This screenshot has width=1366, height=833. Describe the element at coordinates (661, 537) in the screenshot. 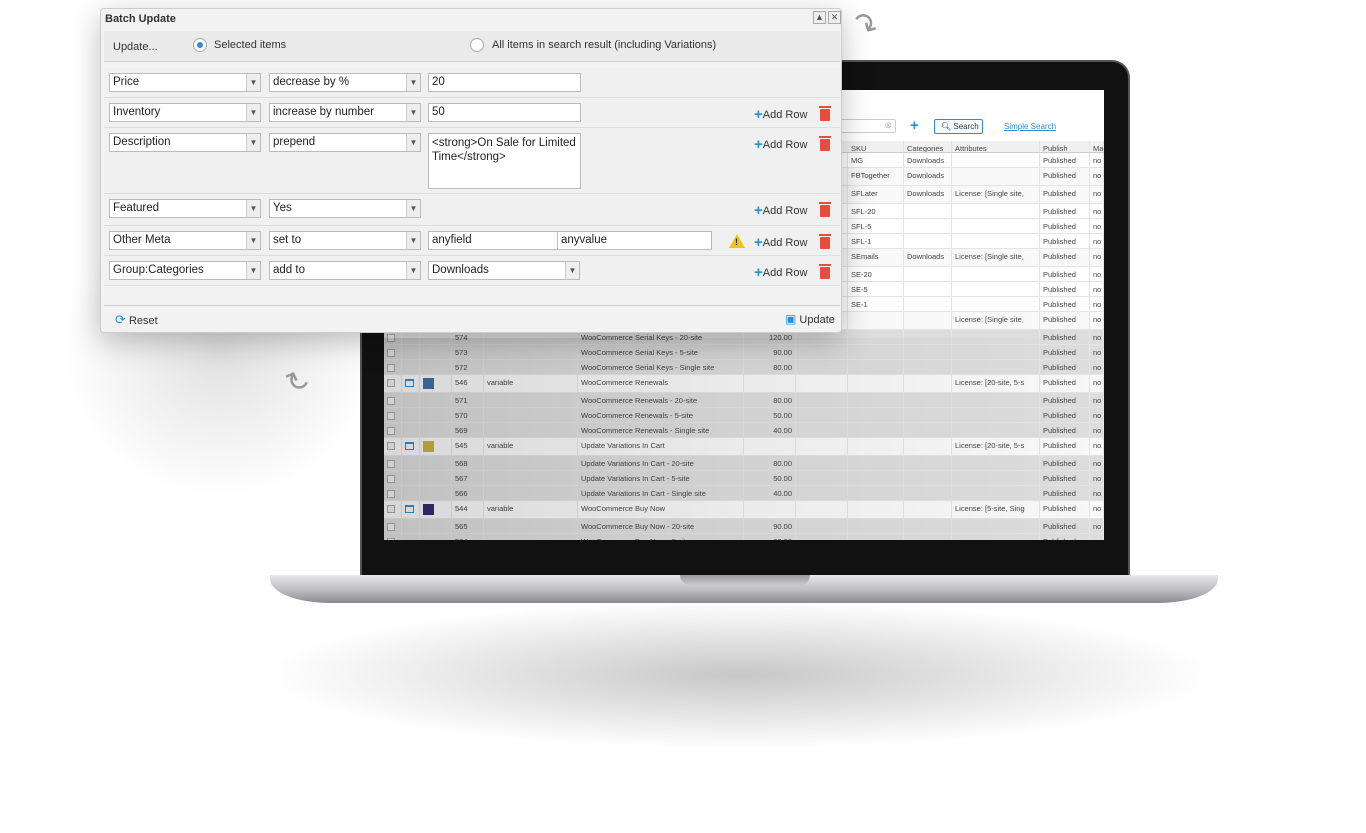

I see `cell-title: WooCommerce Buy Now - 5-site` at that location.